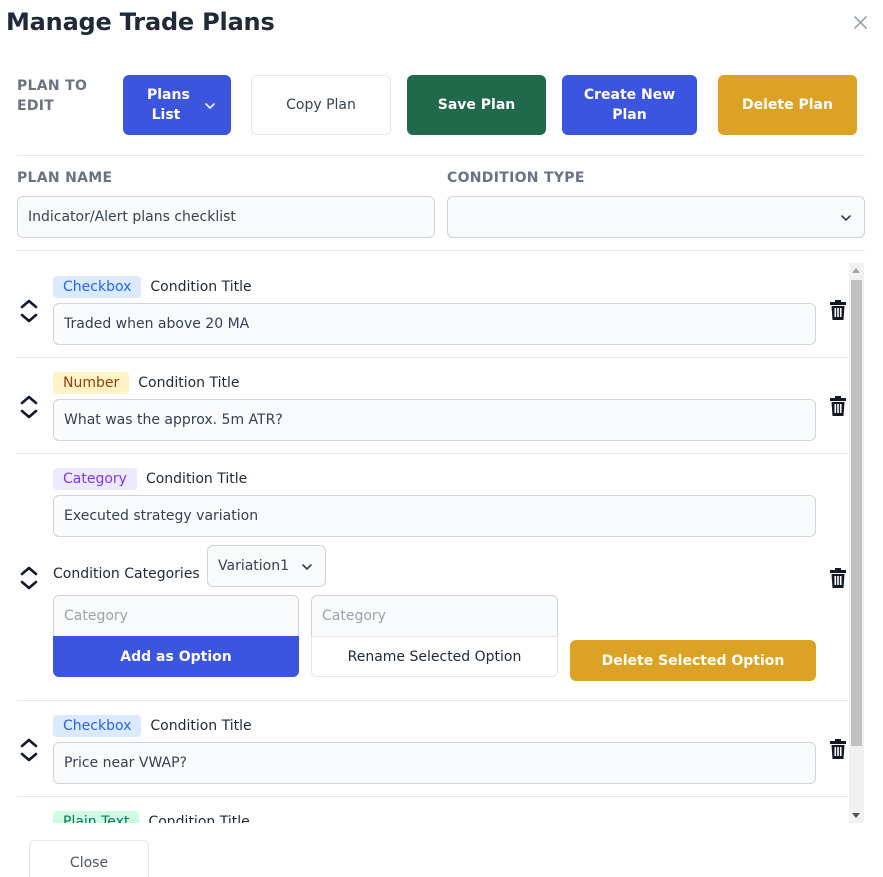 The height and width of the screenshot is (877, 883). I want to click on rename-category-input: Category, so click(434, 616).